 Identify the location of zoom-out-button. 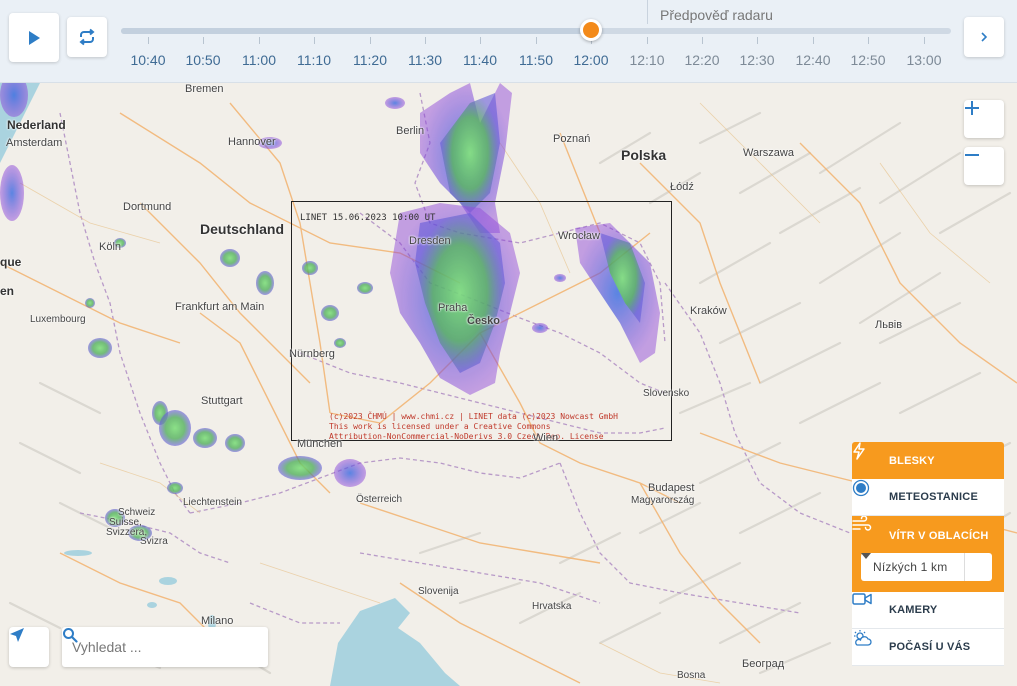
(984, 166).